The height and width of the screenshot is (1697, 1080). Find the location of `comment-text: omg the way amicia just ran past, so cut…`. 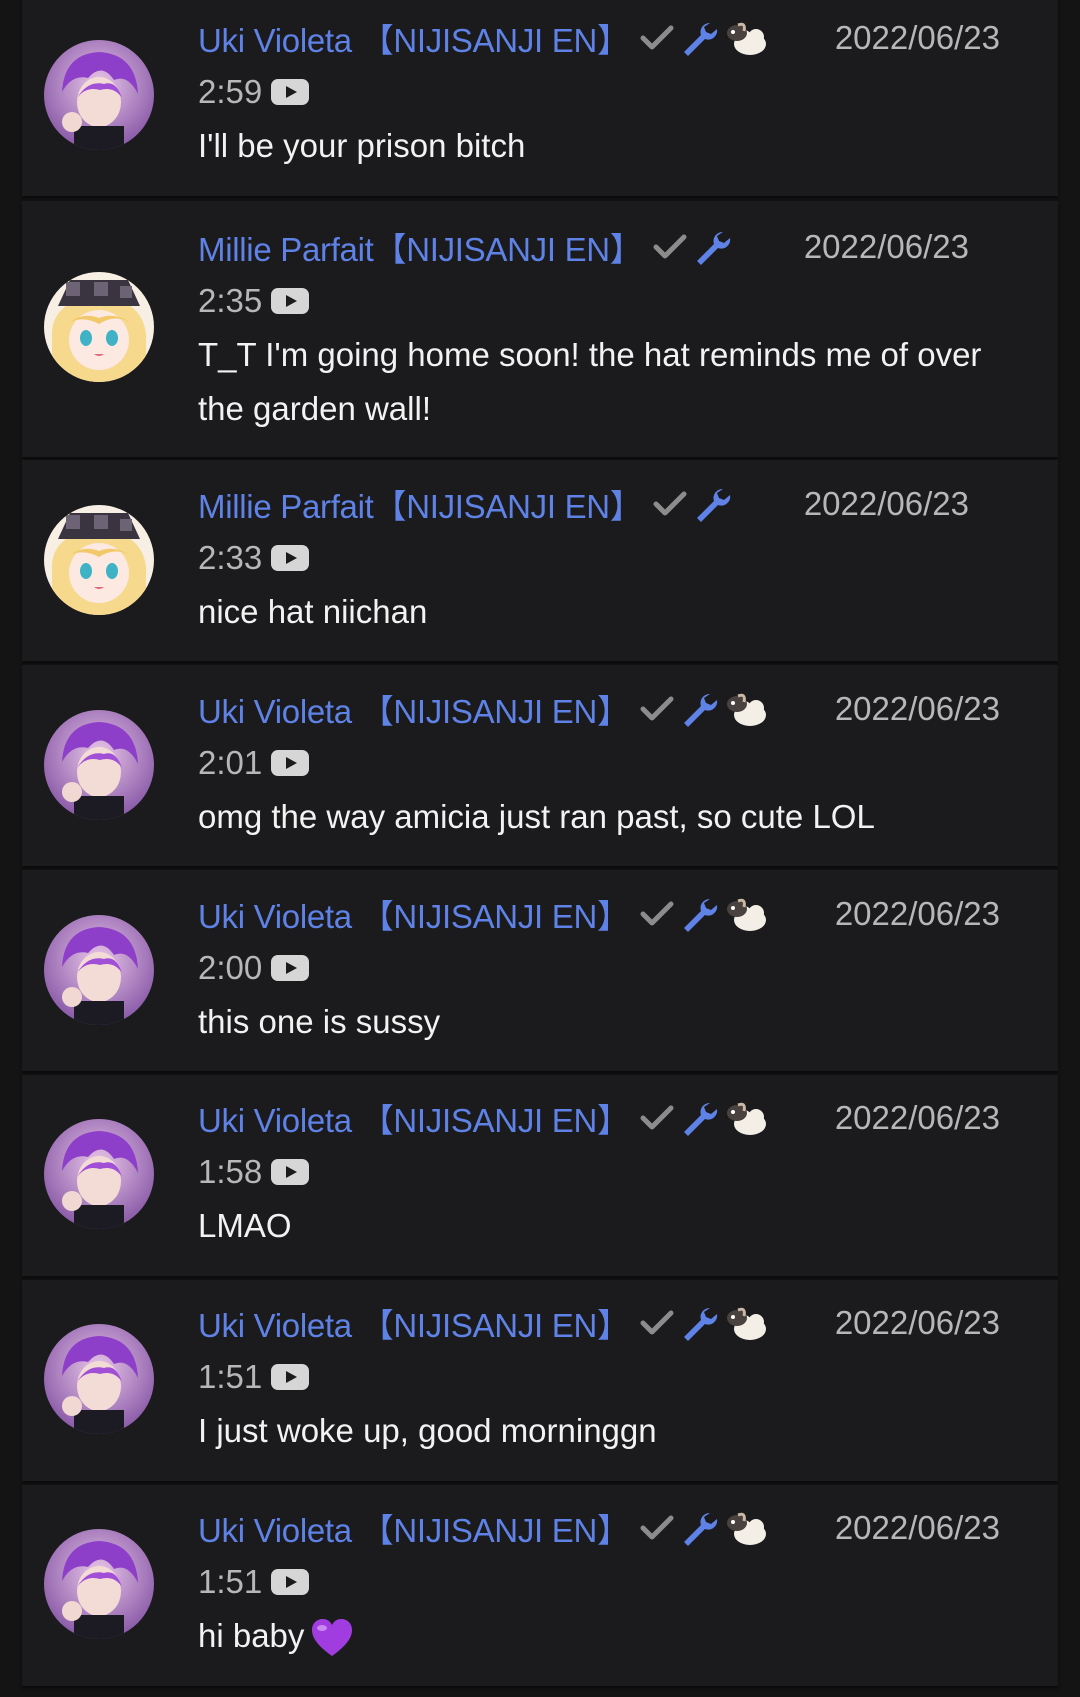

comment-text: omg the way amicia just ran past, so cut… is located at coordinates (536, 816).